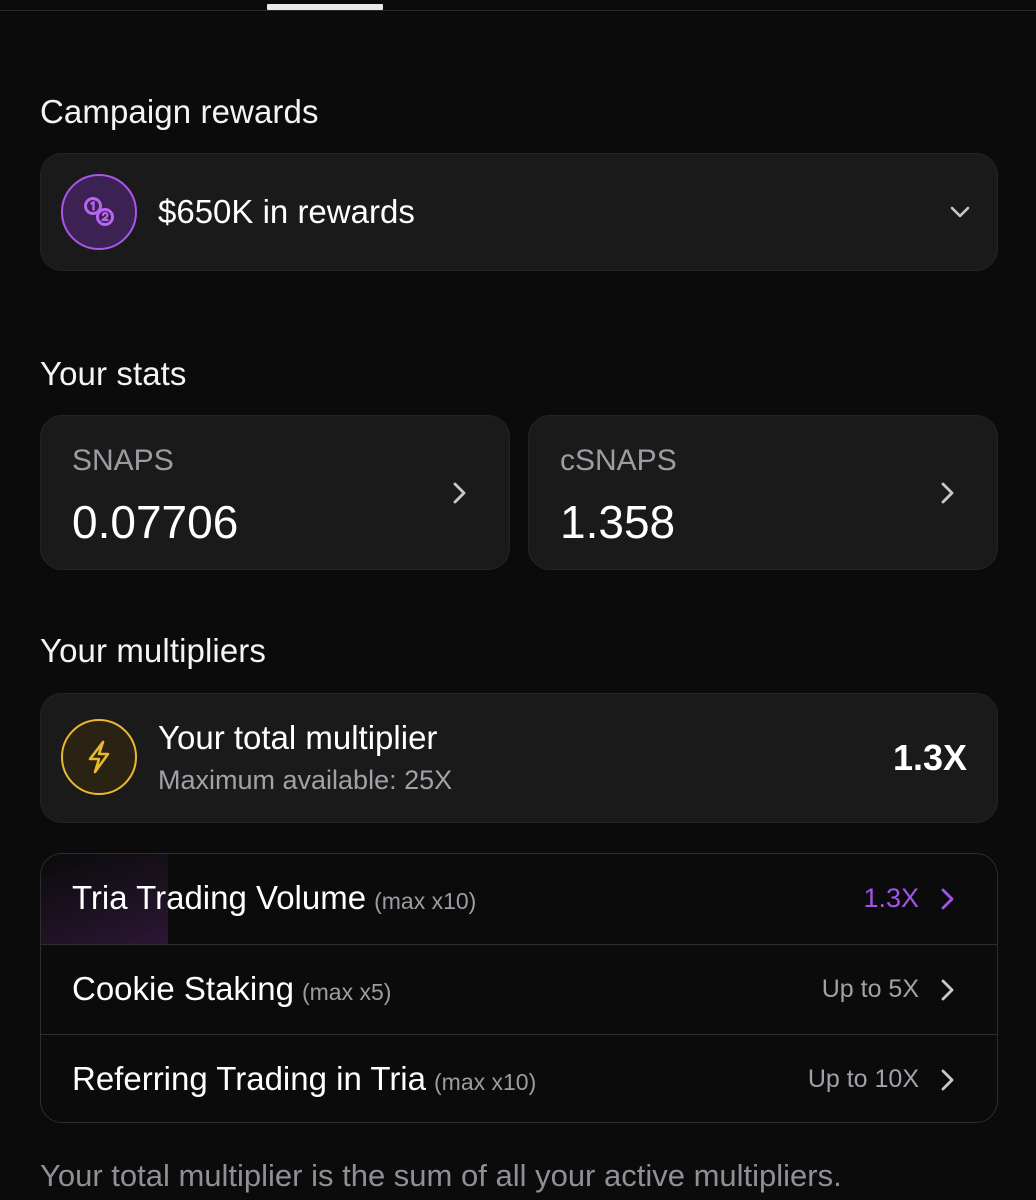  I want to click on multiplier-max: (max x5), so click(346, 992).